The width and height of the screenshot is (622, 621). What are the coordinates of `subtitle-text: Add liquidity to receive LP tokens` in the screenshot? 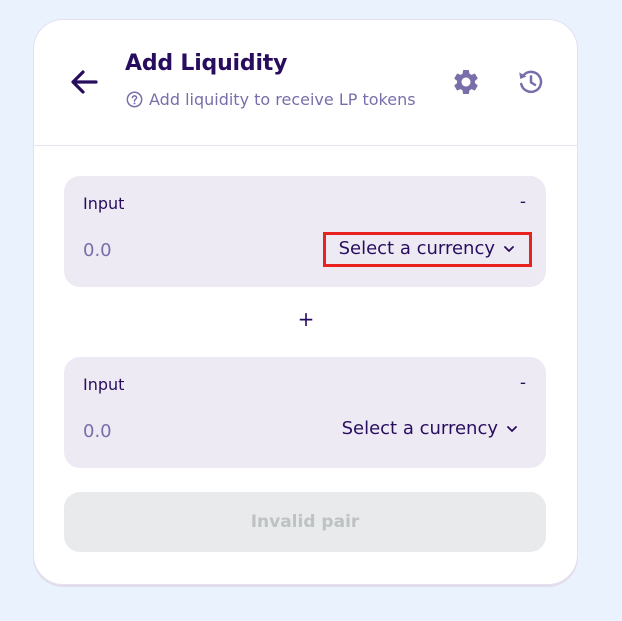 It's located at (282, 99).